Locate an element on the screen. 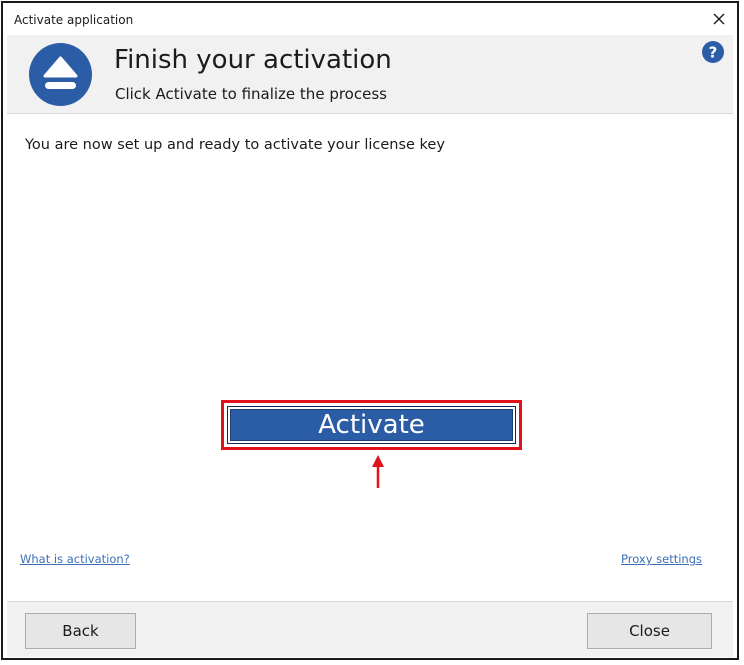 This screenshot has width=744, height=665. page-subtitle: Click Activate to finalize the process is located at coordinates (251, 94).